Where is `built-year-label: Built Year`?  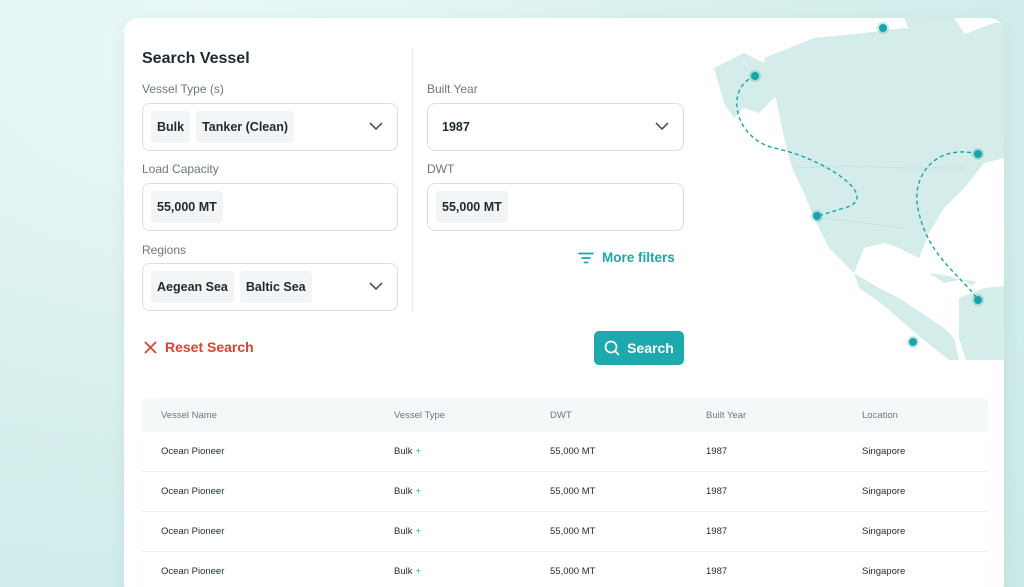
built-year-label: Built Year is located at coordinates (452, 89).